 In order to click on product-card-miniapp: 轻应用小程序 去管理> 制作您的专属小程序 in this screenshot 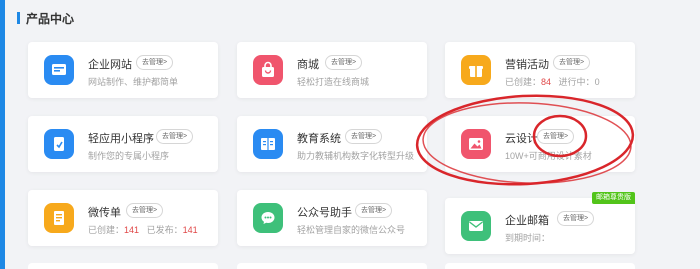, I will do `click(123, 144)`.